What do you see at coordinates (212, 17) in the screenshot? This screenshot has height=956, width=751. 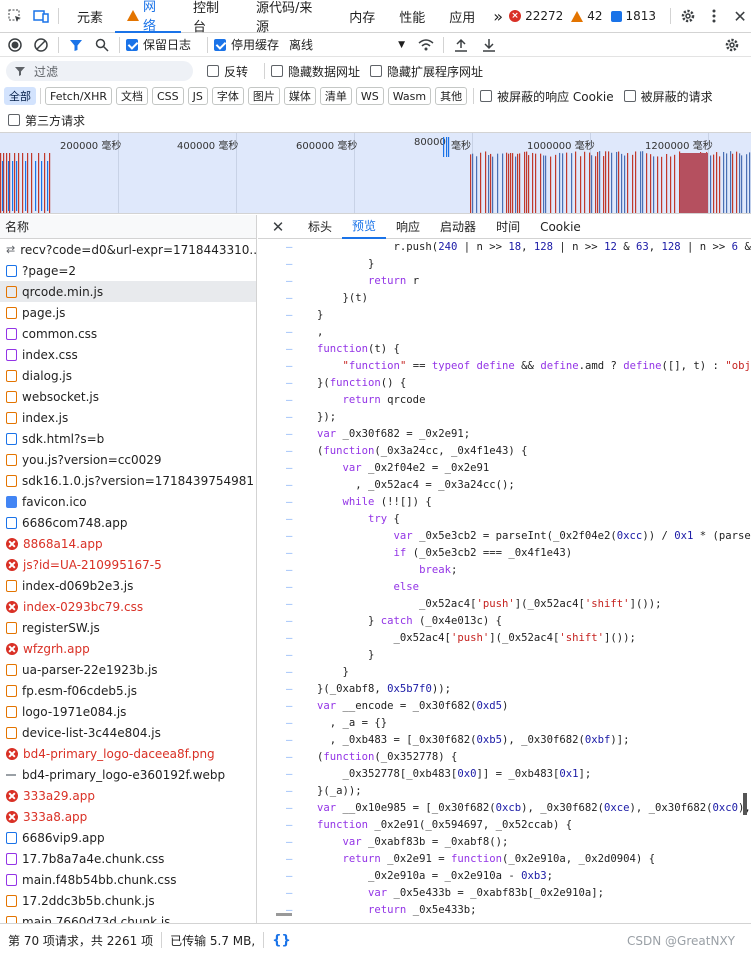 I see `tab-console: 控制台` at bounding box center [212, 17].